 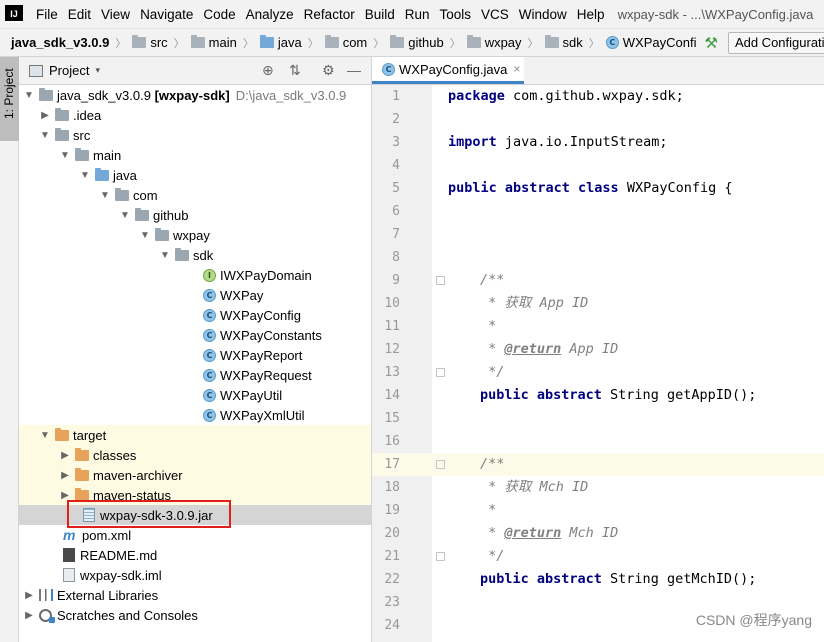 What do you see at coordinates (195, 375) in the screenshot?
I see `tree-item-class: C WXPayRequest` at bounding box center [195, 375].